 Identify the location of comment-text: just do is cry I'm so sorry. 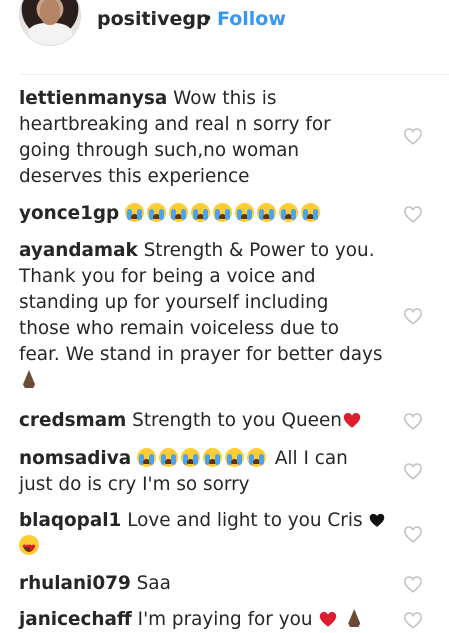
(134, 484).